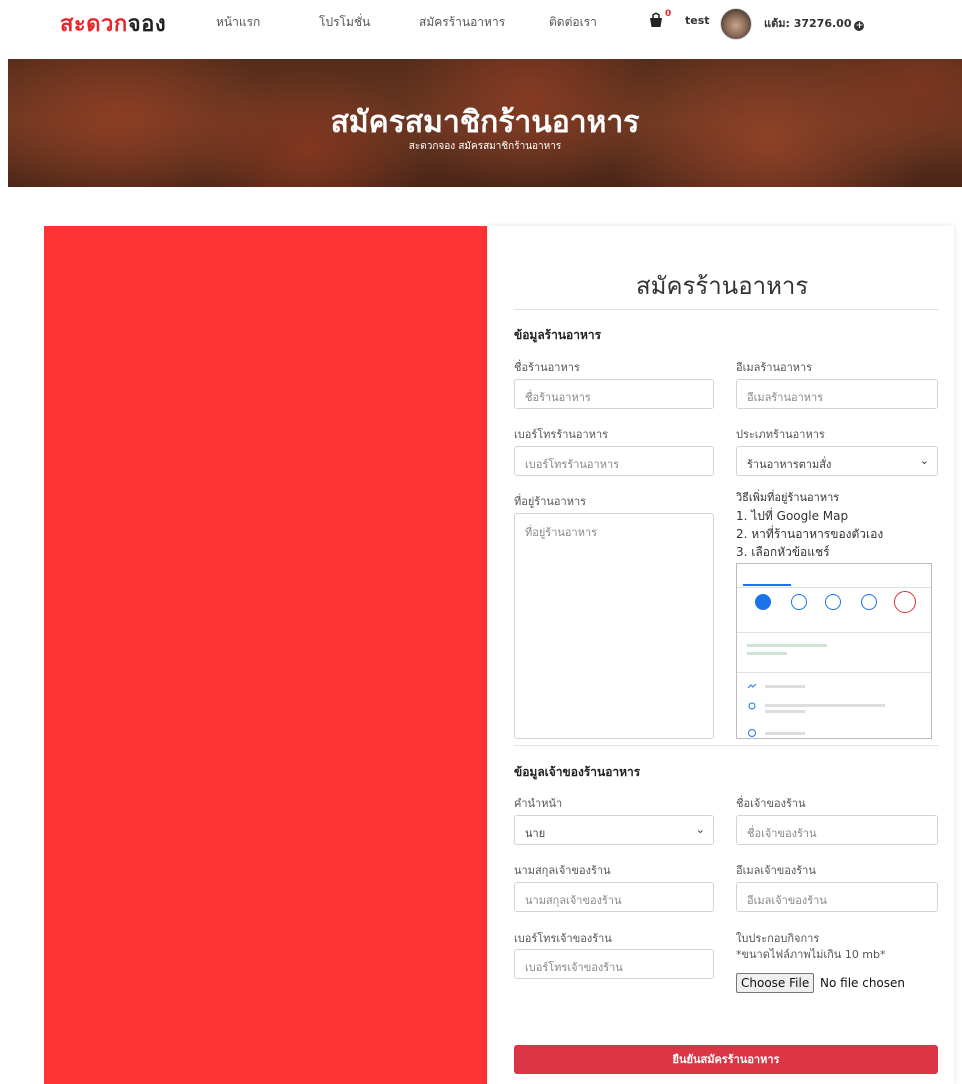 This screenshot has width=962, height=1084. I want to click on howto-title: วิธีเพิ่มที่อยู่ร้านอาหาร, so click(788, 497).